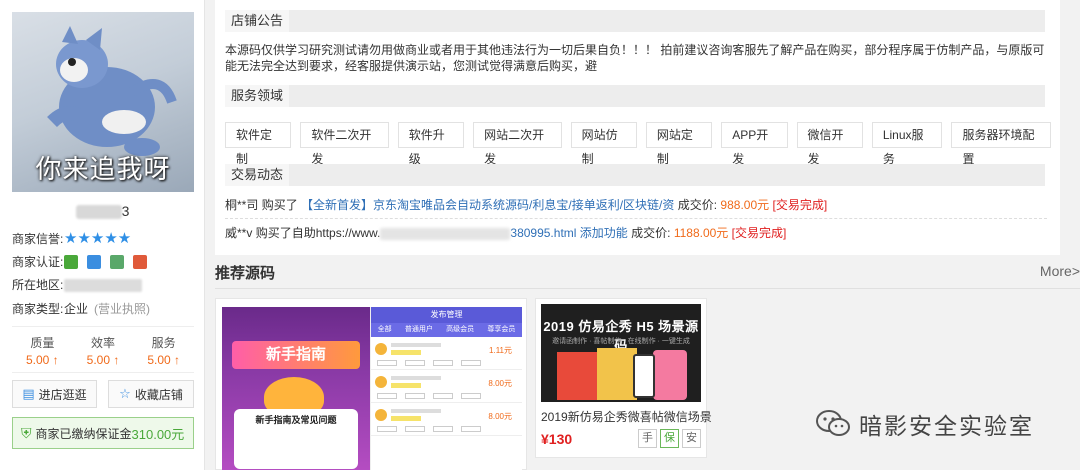 Image resolution: width=1080 pixels, height=470 pixels. Describe the element at coordinates (487, 205) in the screenshot. I see `trade-product-link: 【全新首发】京东淘宝唯品会自动系统源码/利息宝/接单返利/区块链/资` at that location.